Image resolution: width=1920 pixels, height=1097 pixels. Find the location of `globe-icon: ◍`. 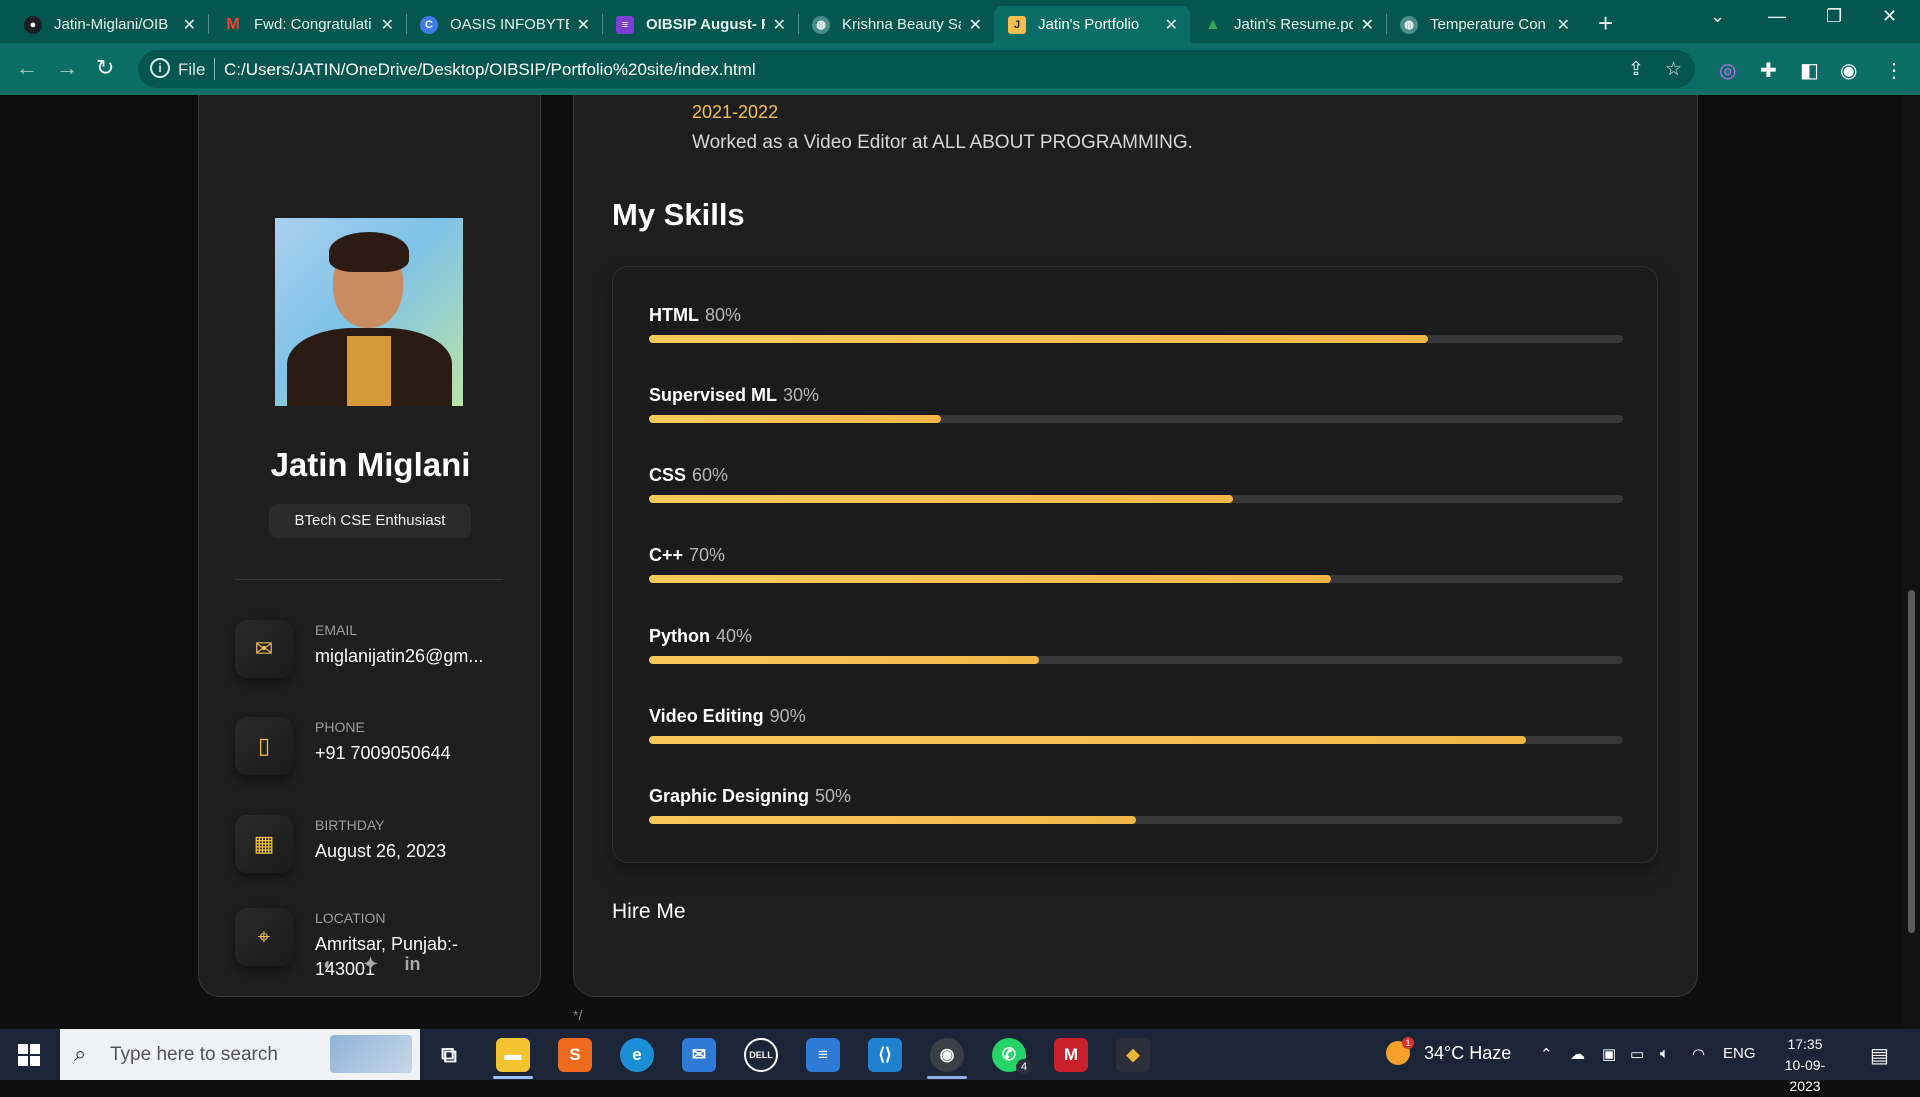

globe-icon: ◍ is located at coordinates (821, 24).